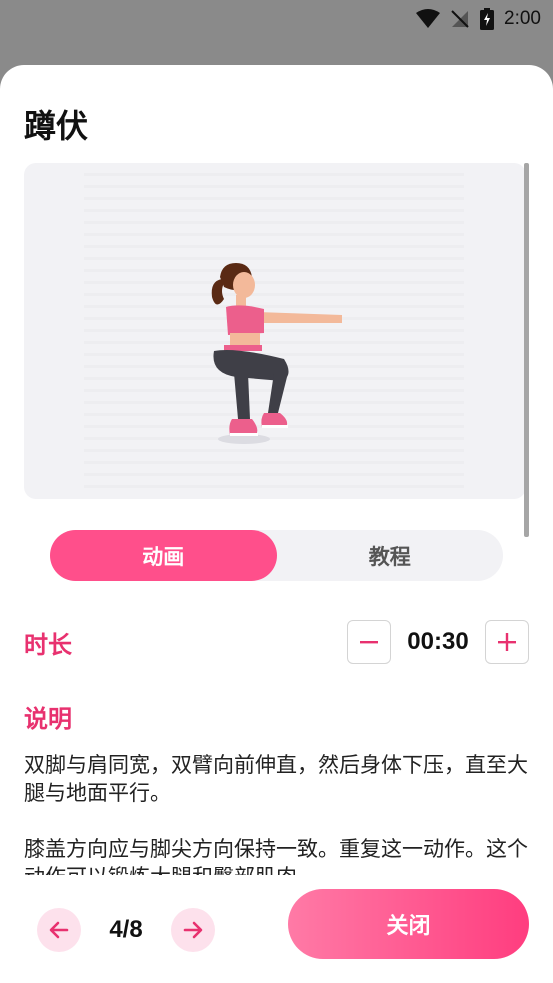 The image size is (553, 983). What do you see at coordinates (390, 555) in the screenshot?
I see `tab-tutorial: 教程` at bounding box center [390, 555].